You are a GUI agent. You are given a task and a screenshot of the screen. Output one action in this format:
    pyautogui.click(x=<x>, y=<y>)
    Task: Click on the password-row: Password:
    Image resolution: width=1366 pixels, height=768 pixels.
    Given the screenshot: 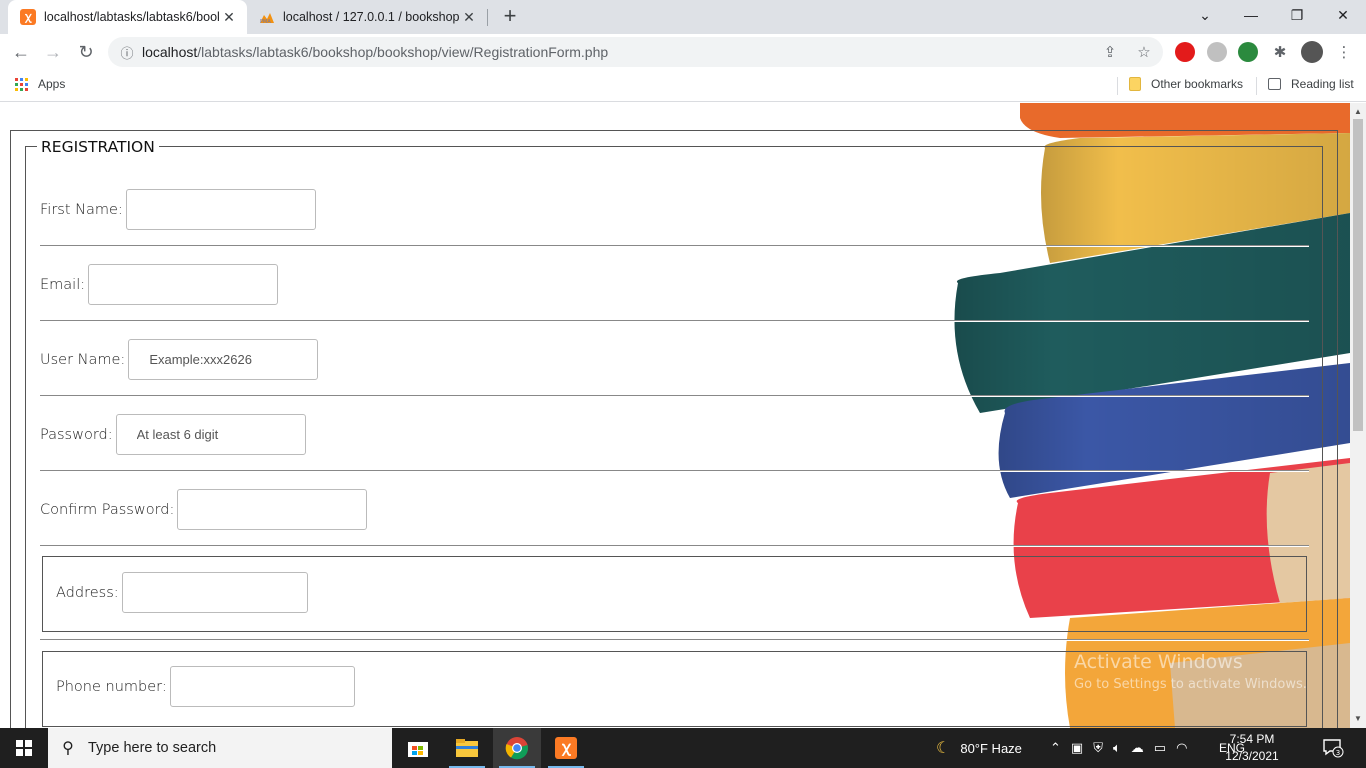 What is the action you would take?
    pyautogui.click(x=173, y=434)
    